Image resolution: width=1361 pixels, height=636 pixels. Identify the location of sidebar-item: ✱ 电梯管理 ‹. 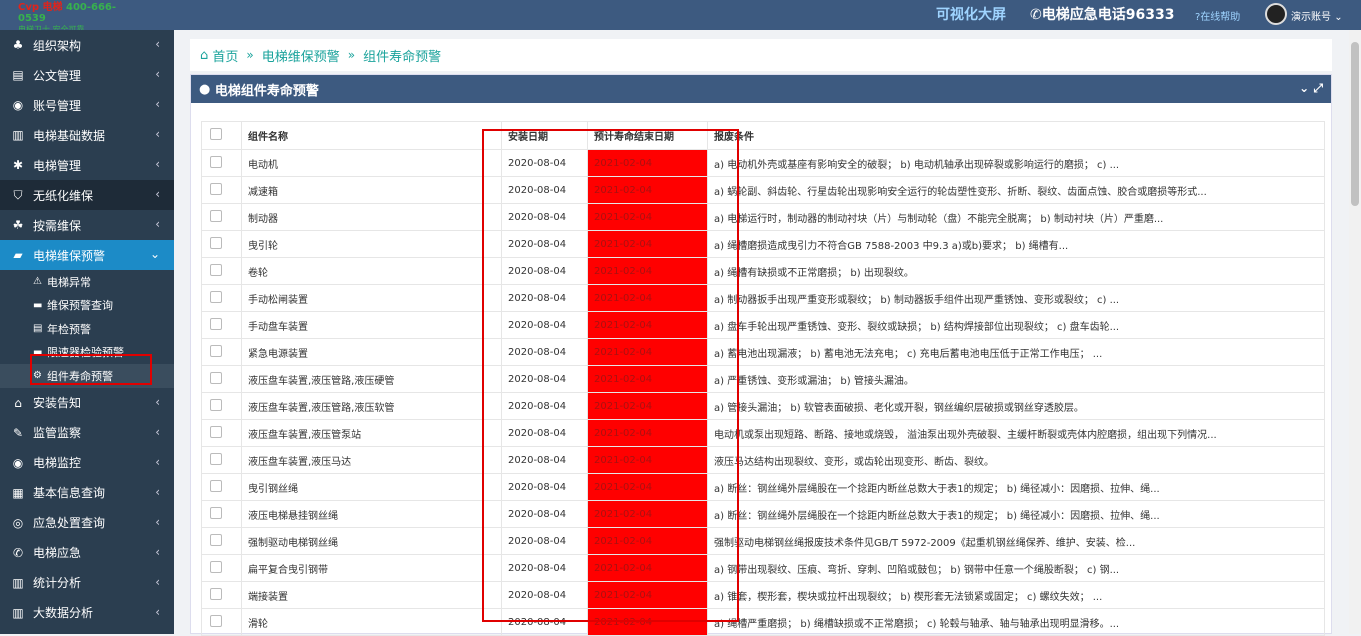
(87, 165).